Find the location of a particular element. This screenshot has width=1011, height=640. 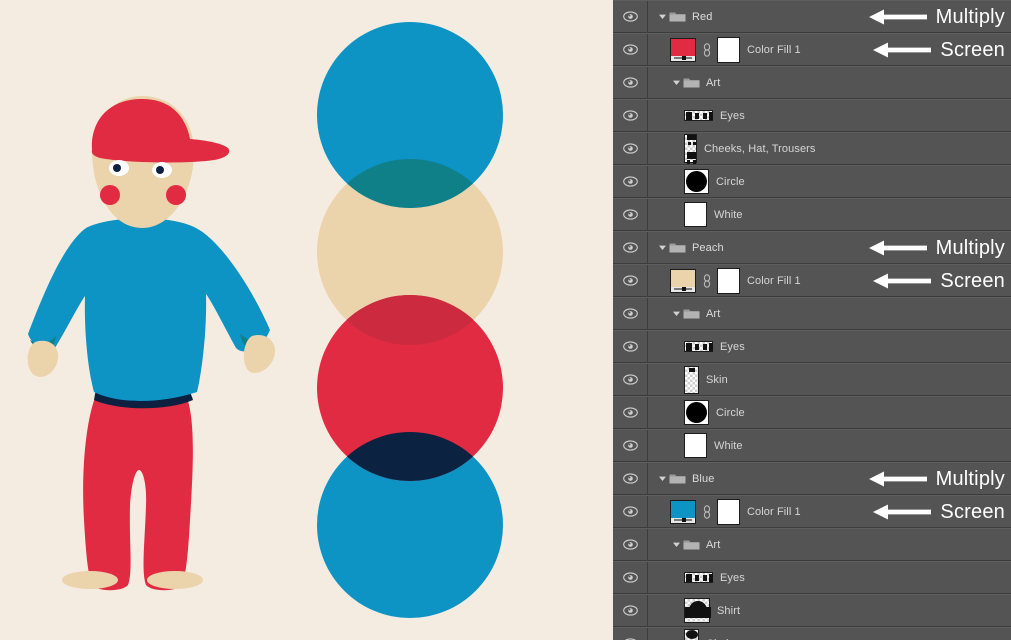

layer-row: Skin is located at coordinates (812, 379).